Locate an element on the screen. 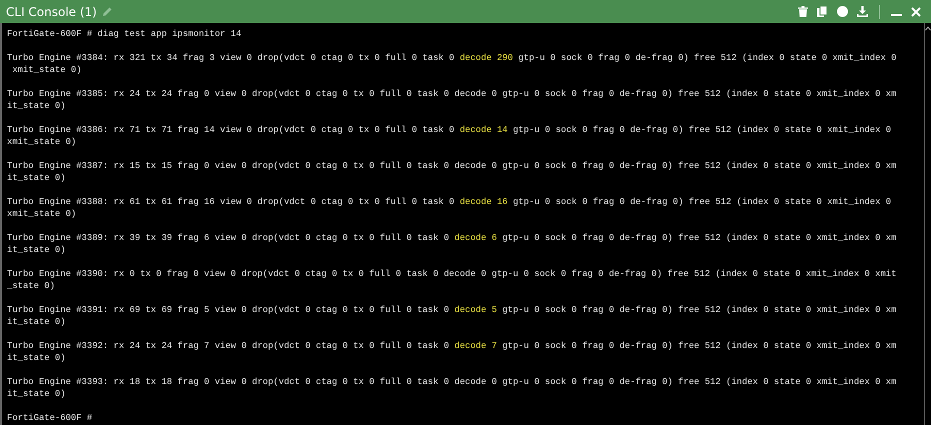 This screenshot has height=425, width=931. console-line: Turbo Engine #3389: rx 39 tx 39 frag 6 view 0 drop(vdct 0 ctag 0 tx 0 full 0 task 0 decode 6 gtp-u 0 sock 0 frag 0 de-frag 0) free 512 (index 0 state 0 xmit_index 0 xm is located at coordinates (451, 238).